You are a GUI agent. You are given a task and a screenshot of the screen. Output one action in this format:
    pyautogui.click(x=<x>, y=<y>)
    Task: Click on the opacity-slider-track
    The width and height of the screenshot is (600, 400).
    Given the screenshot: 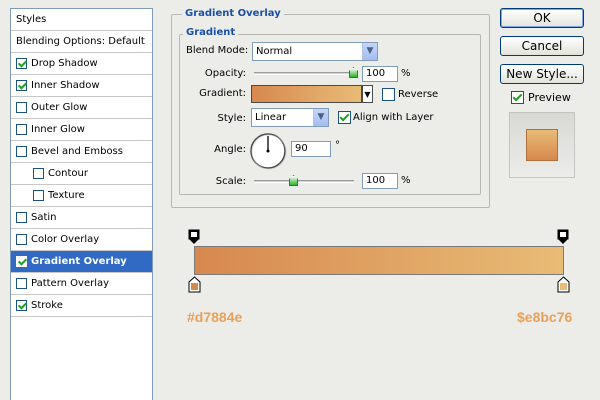 What is the action you would take?
    pyautogui.click(x=304, y=73)
    